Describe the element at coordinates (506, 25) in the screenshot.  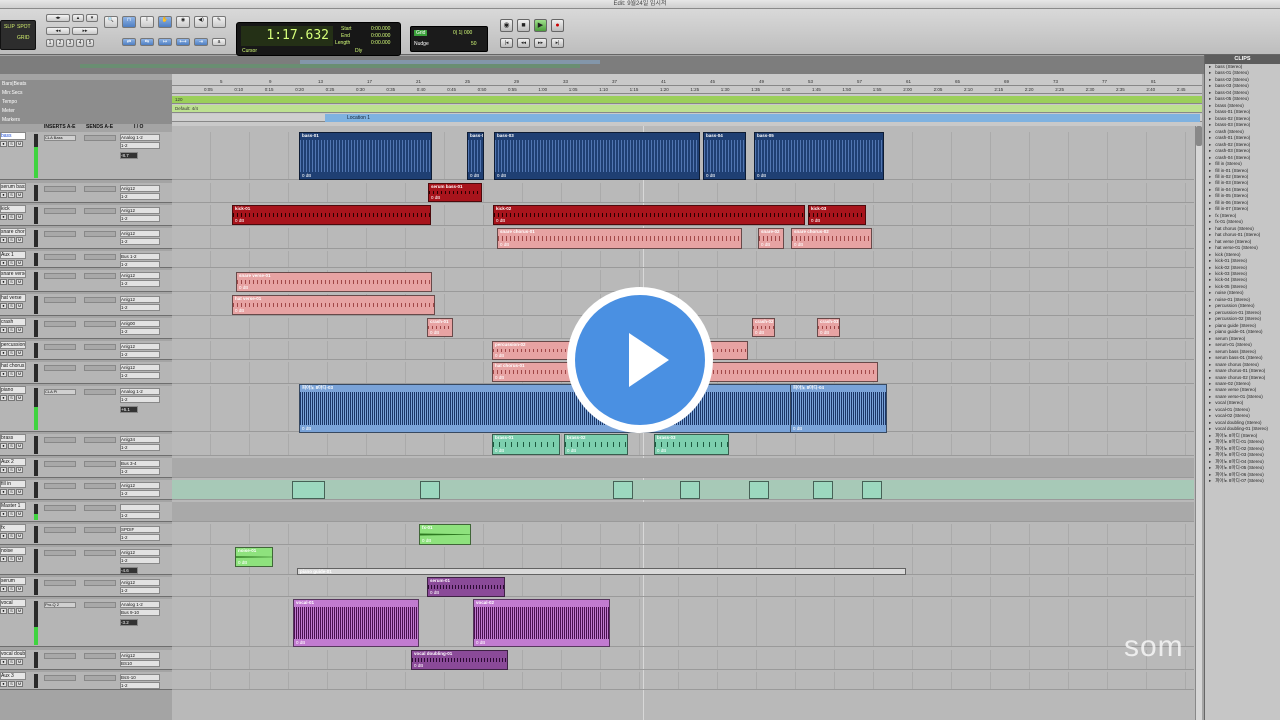
I see `online-button: ◉` at that location.